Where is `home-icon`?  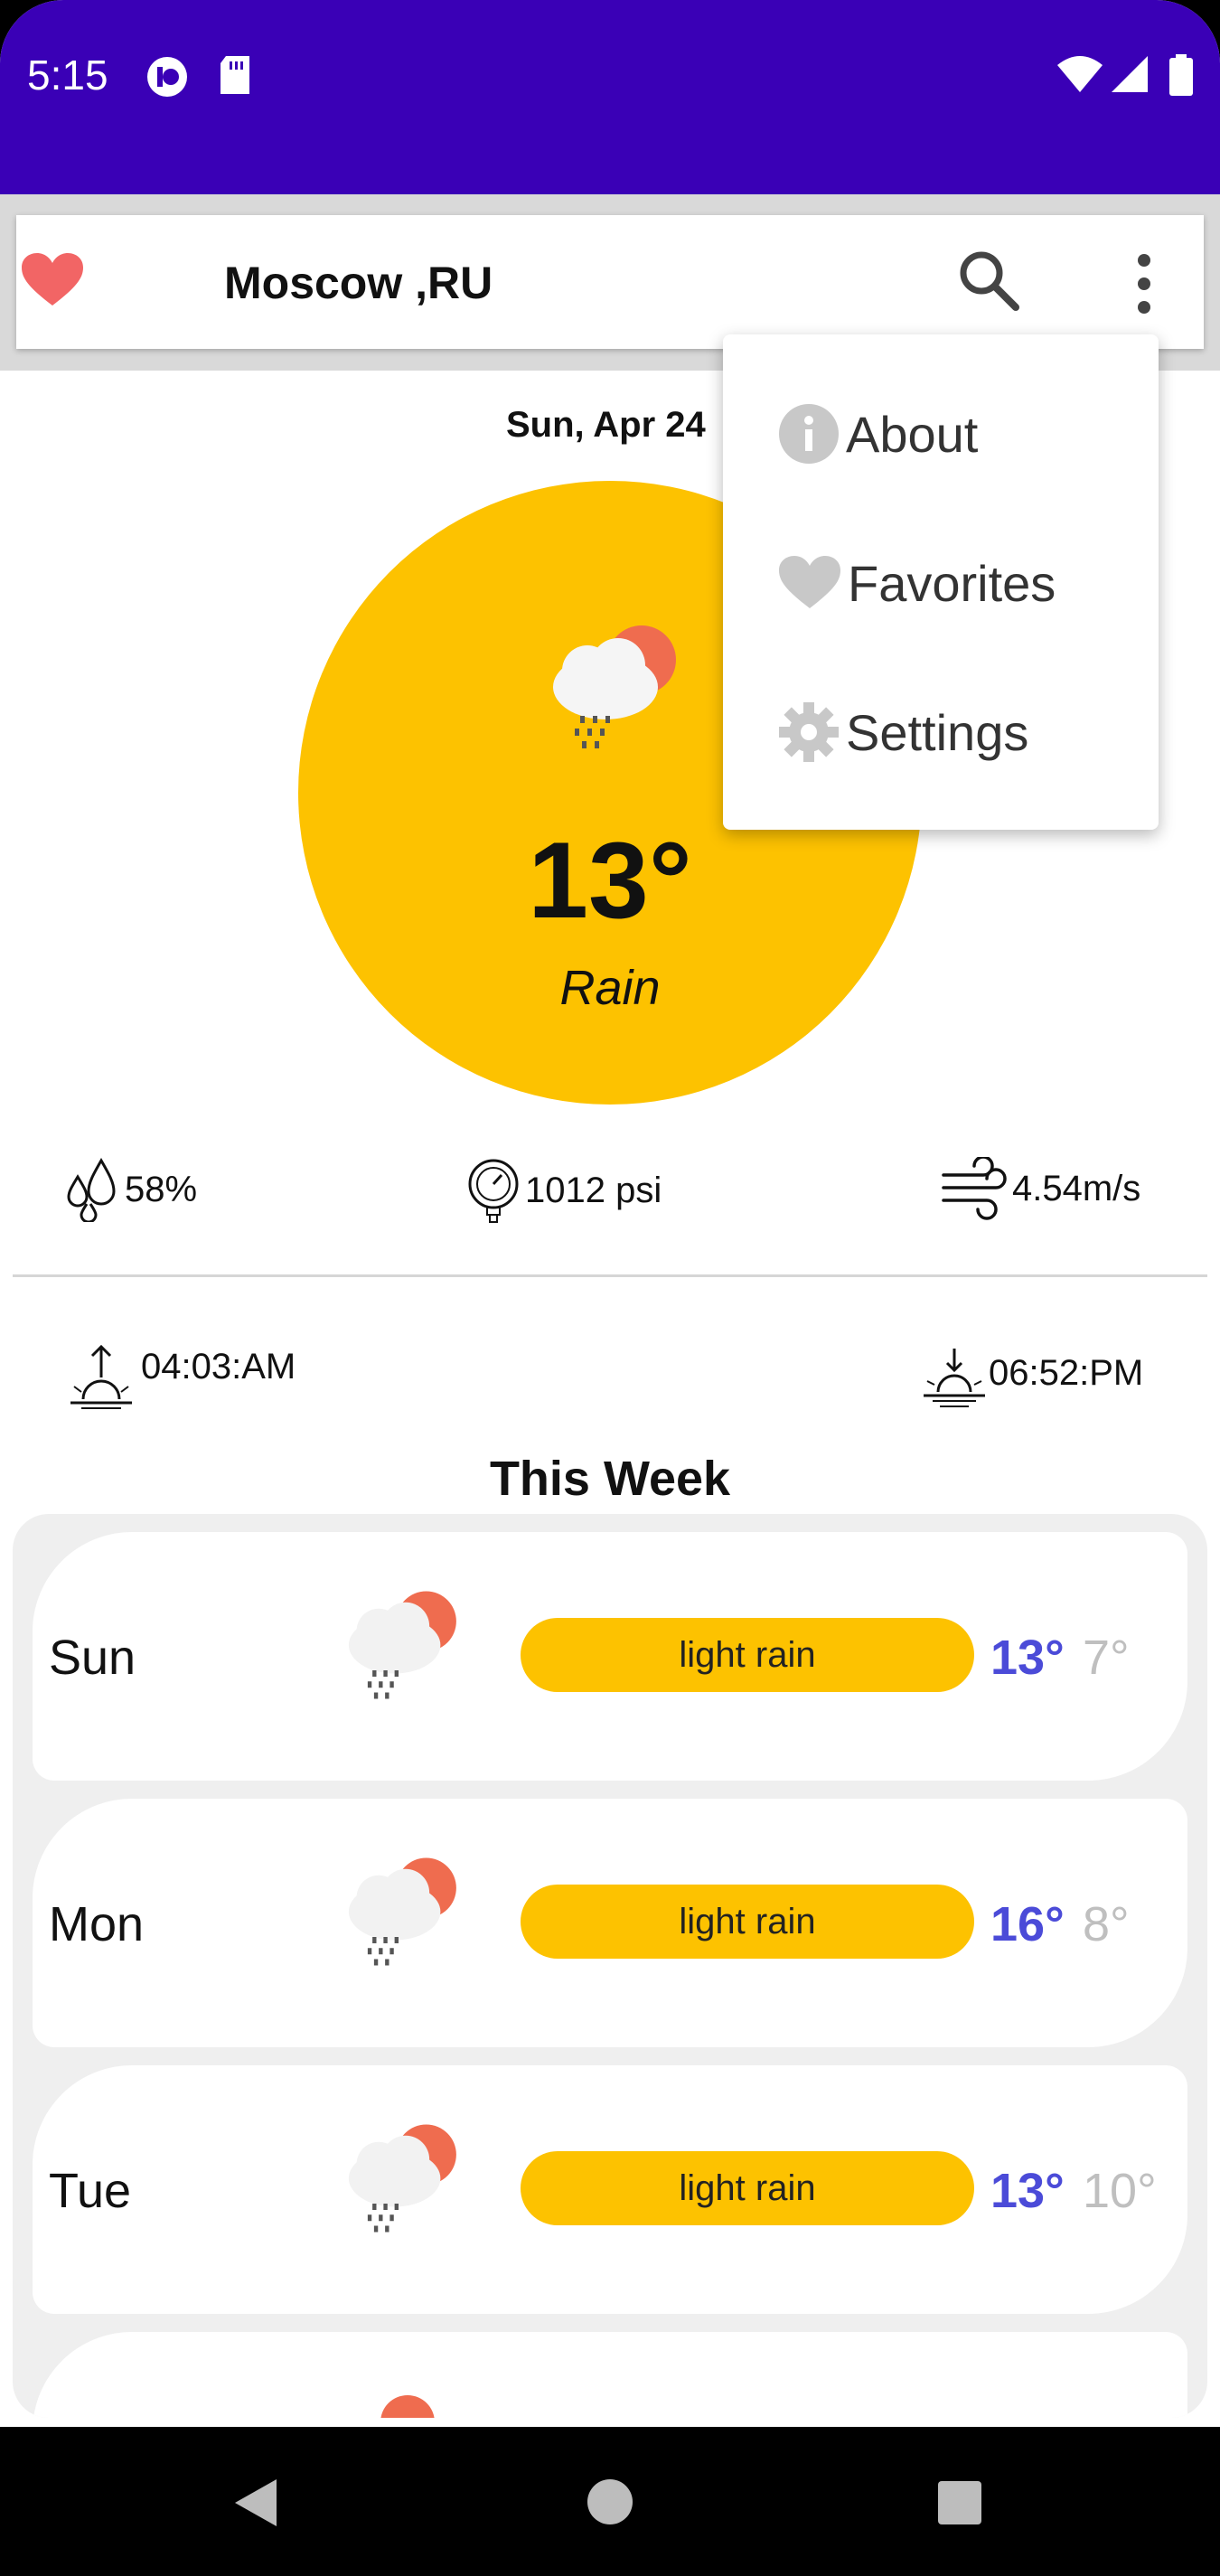 home-icon is located at coordinates (610, 2502).